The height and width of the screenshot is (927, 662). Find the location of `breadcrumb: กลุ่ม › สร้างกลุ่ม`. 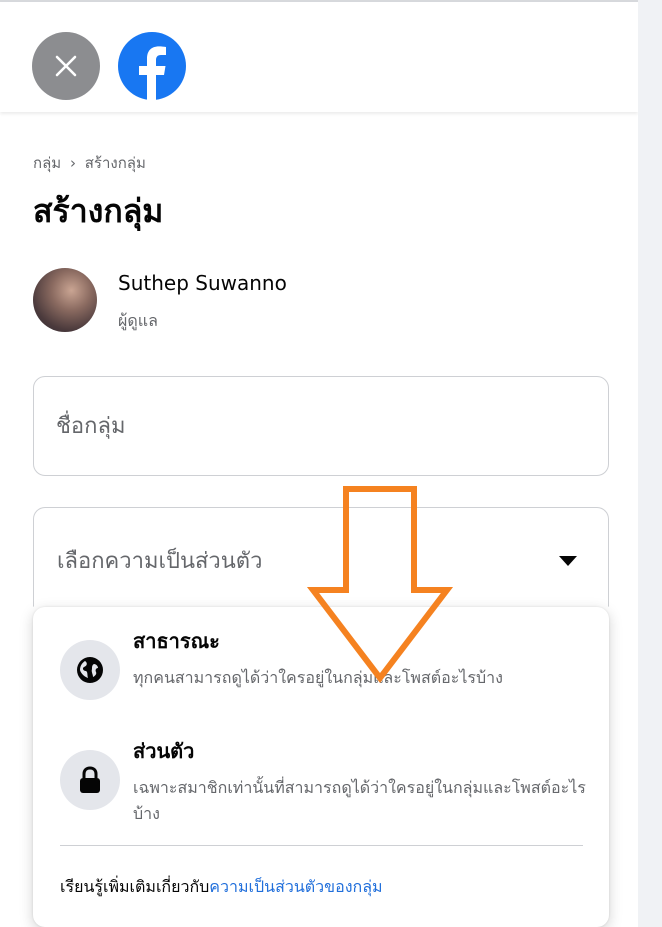

breadcrumb: กลุ่ม › สร้างกลุ่ม is located at coordinates (89, 163).